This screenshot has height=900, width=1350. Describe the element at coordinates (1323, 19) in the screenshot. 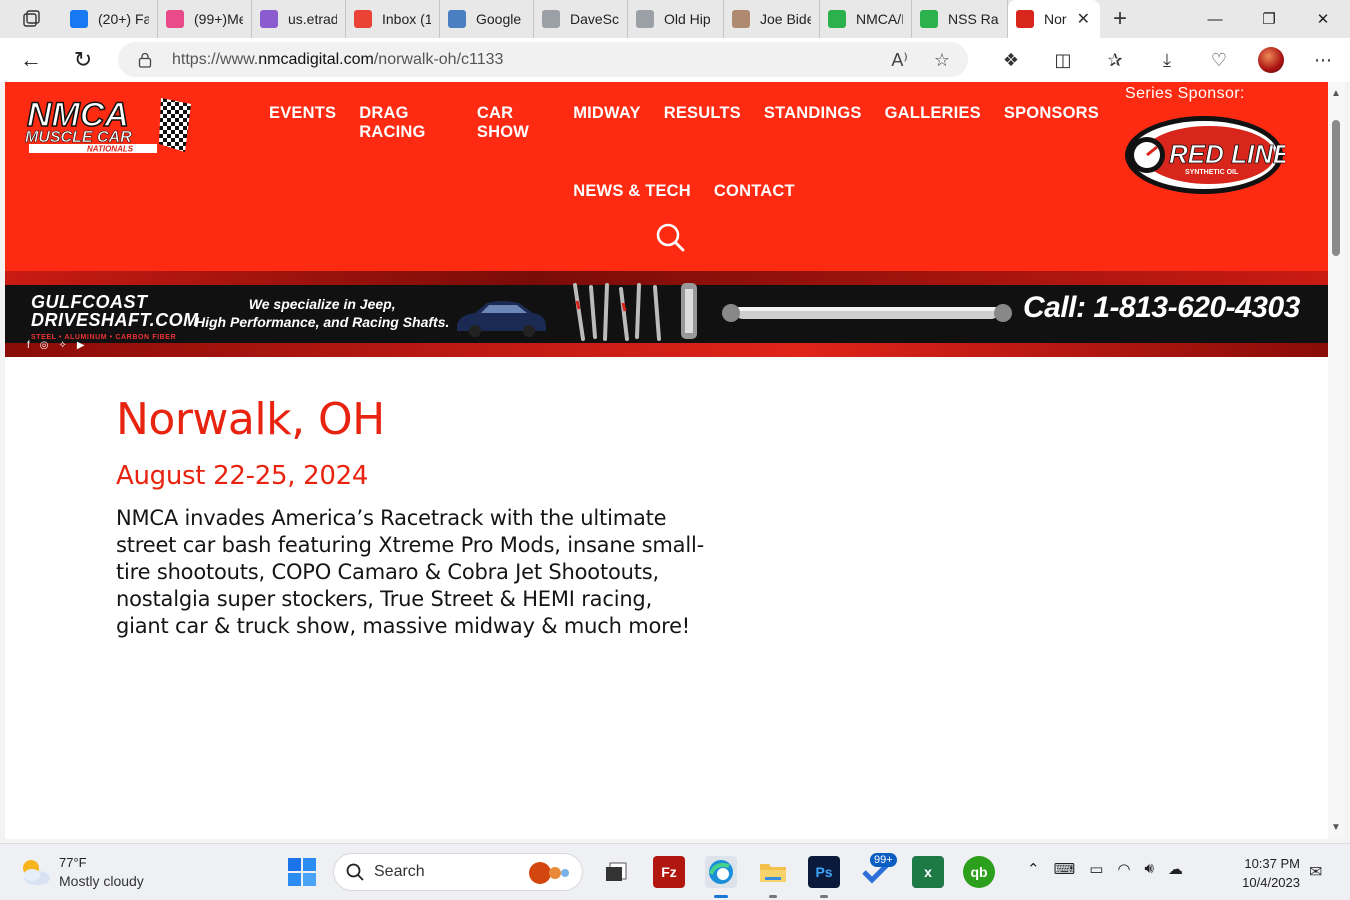

I see `close-window-button: ✕` at that location.